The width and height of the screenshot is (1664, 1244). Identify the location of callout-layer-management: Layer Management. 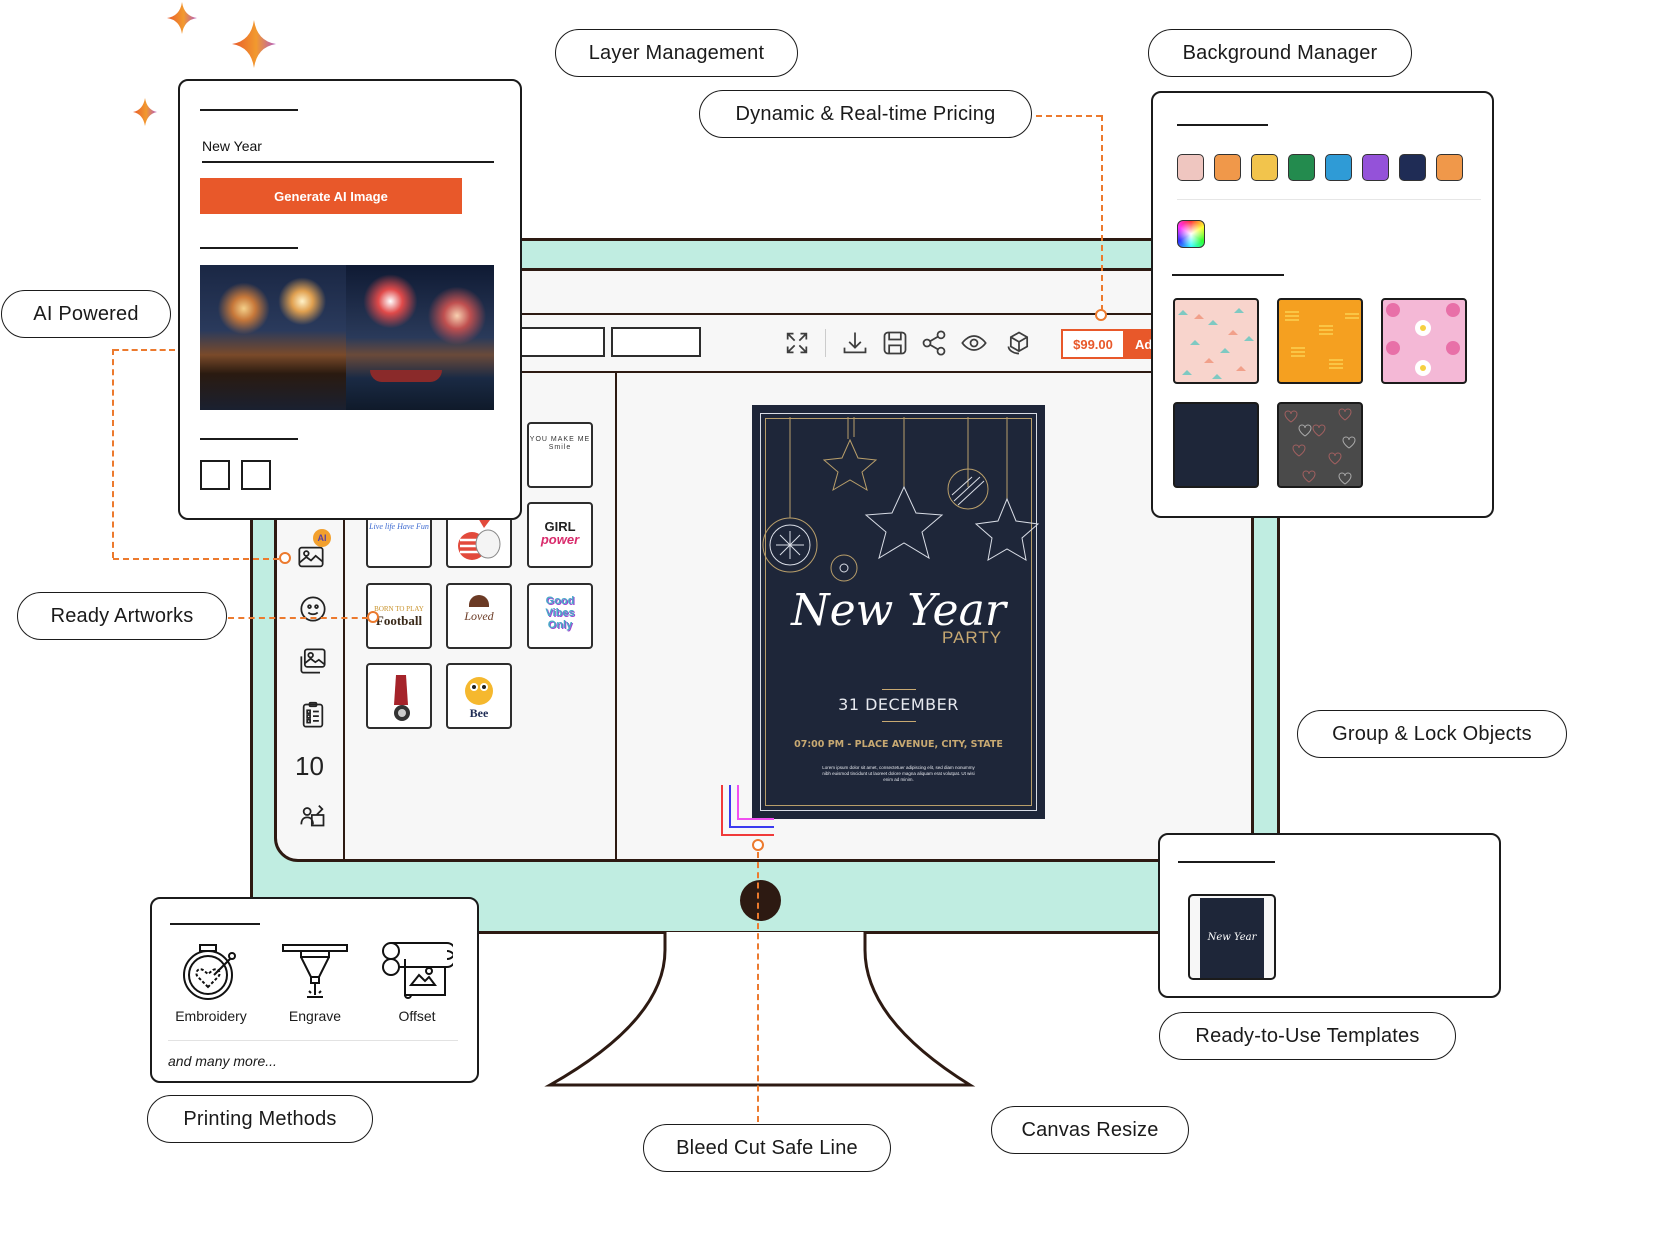
(676, 53).